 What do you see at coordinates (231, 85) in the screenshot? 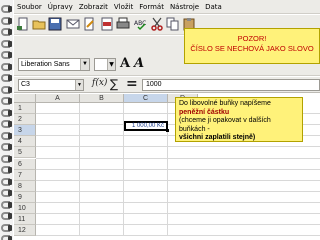
I see `formula-input: 1000` at bounding box center [231, 85].